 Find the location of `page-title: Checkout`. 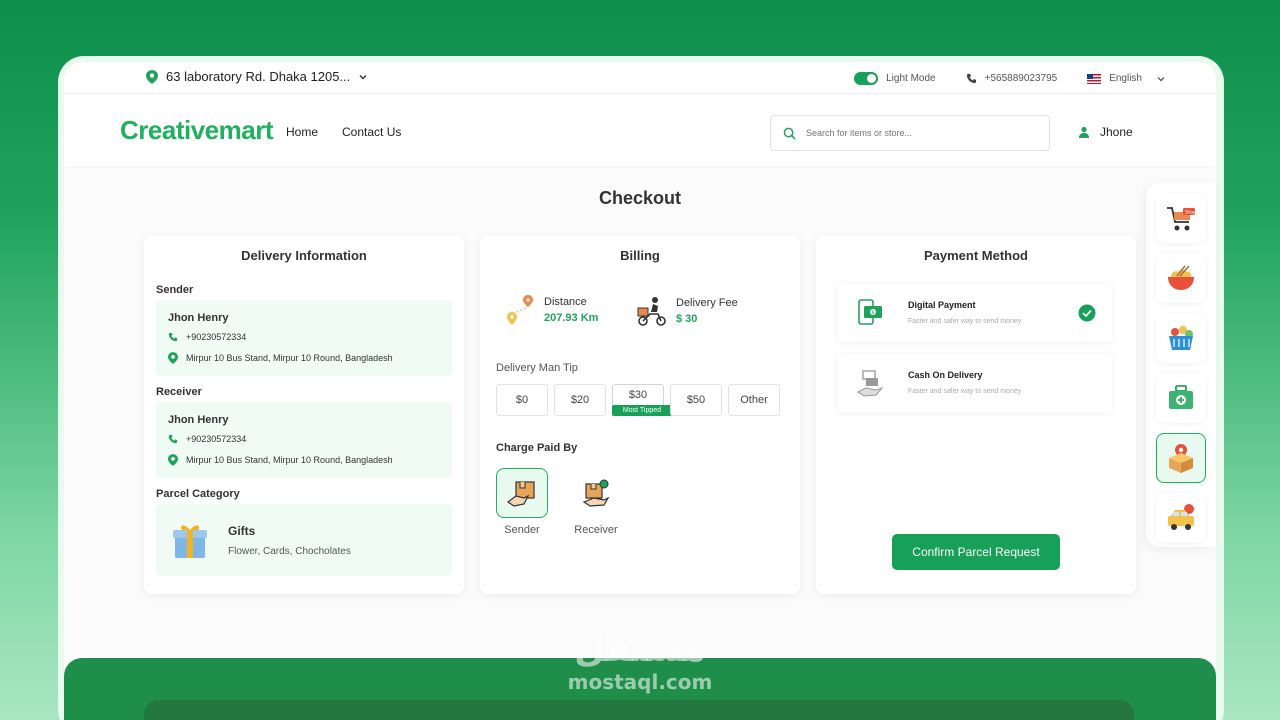

page-title: Checkout is located at coordinates (639, 198).